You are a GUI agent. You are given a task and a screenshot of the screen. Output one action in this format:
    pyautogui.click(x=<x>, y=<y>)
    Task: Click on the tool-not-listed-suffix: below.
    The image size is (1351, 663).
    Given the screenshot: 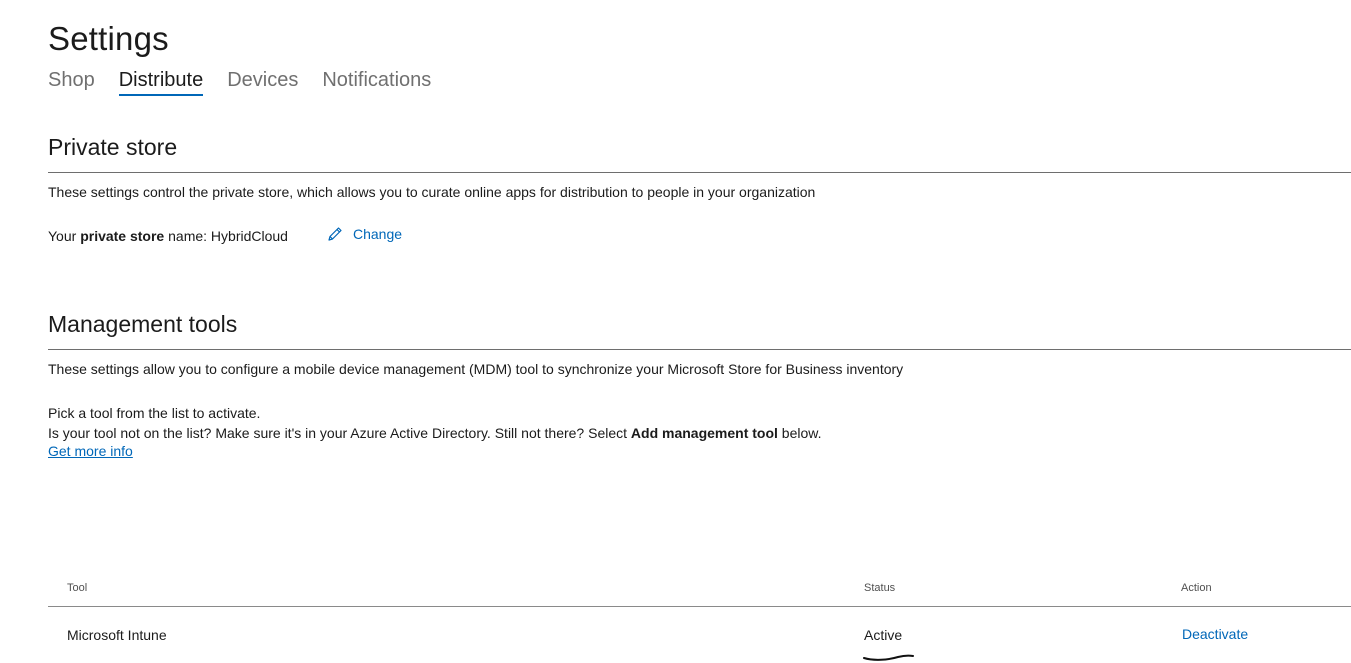 What is the action you would take?
    pyautogui.click(x=799, y=433)
    